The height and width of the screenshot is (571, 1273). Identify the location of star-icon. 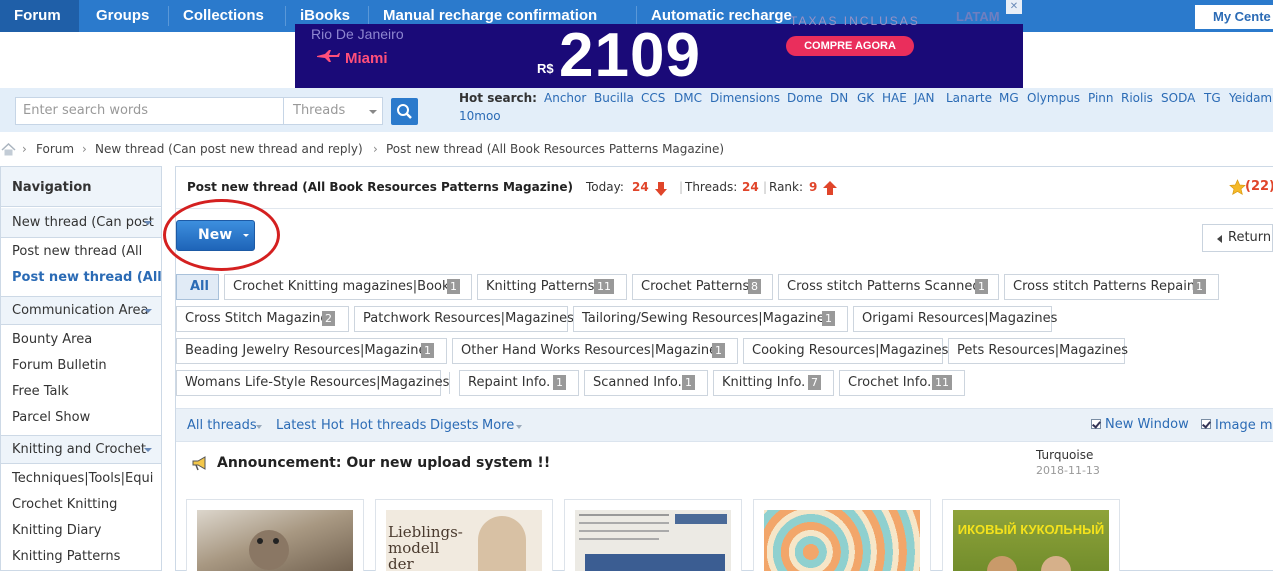
(1237, 187).